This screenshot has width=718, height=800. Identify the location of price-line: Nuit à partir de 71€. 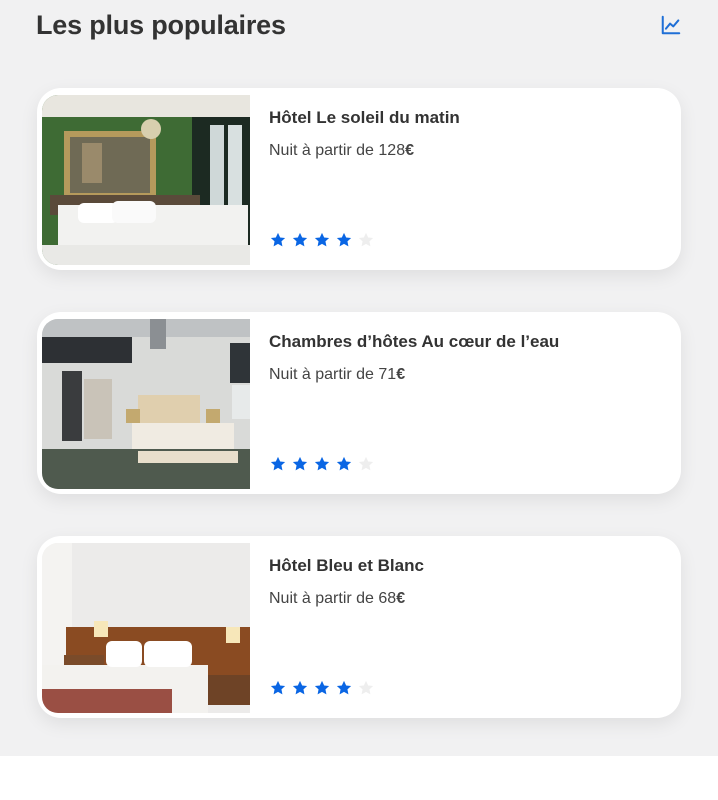
(337, 375).